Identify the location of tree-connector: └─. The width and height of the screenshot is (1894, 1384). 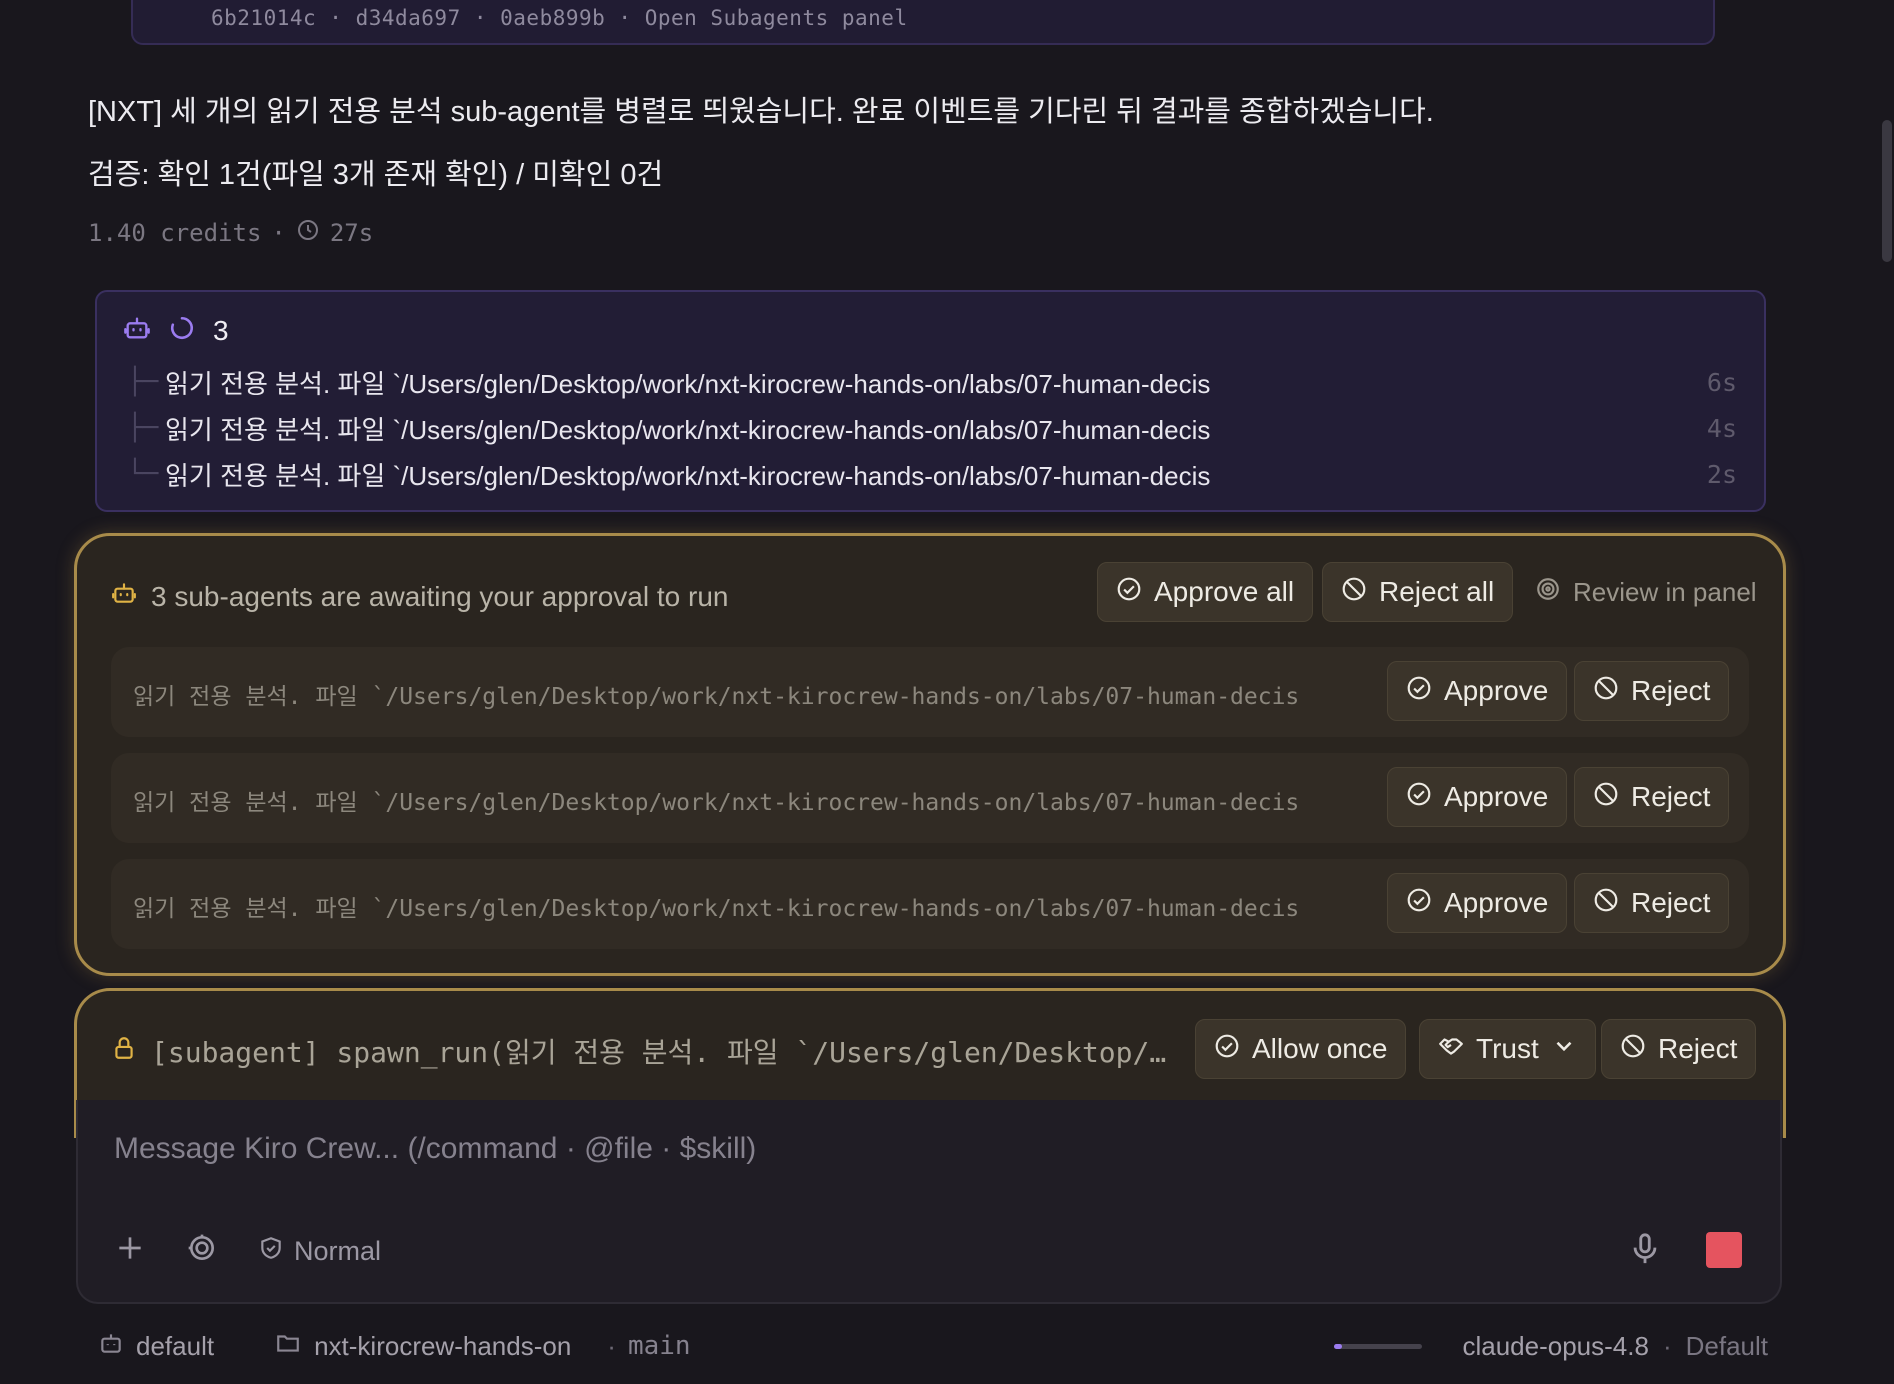
(143, 474).